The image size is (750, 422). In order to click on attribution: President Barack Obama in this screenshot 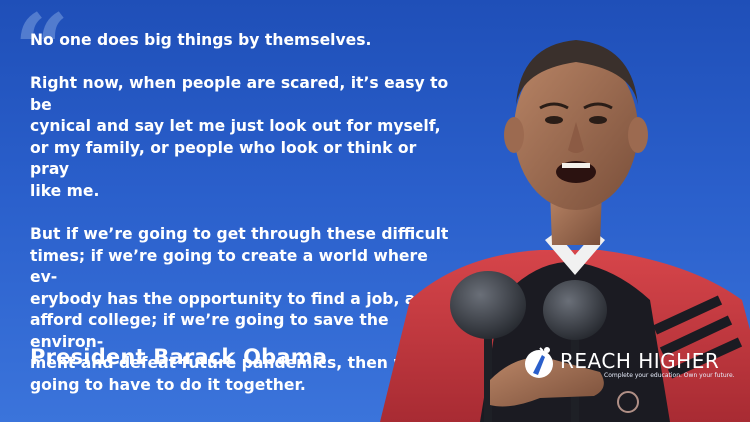, I will do `click(179, 357)`.